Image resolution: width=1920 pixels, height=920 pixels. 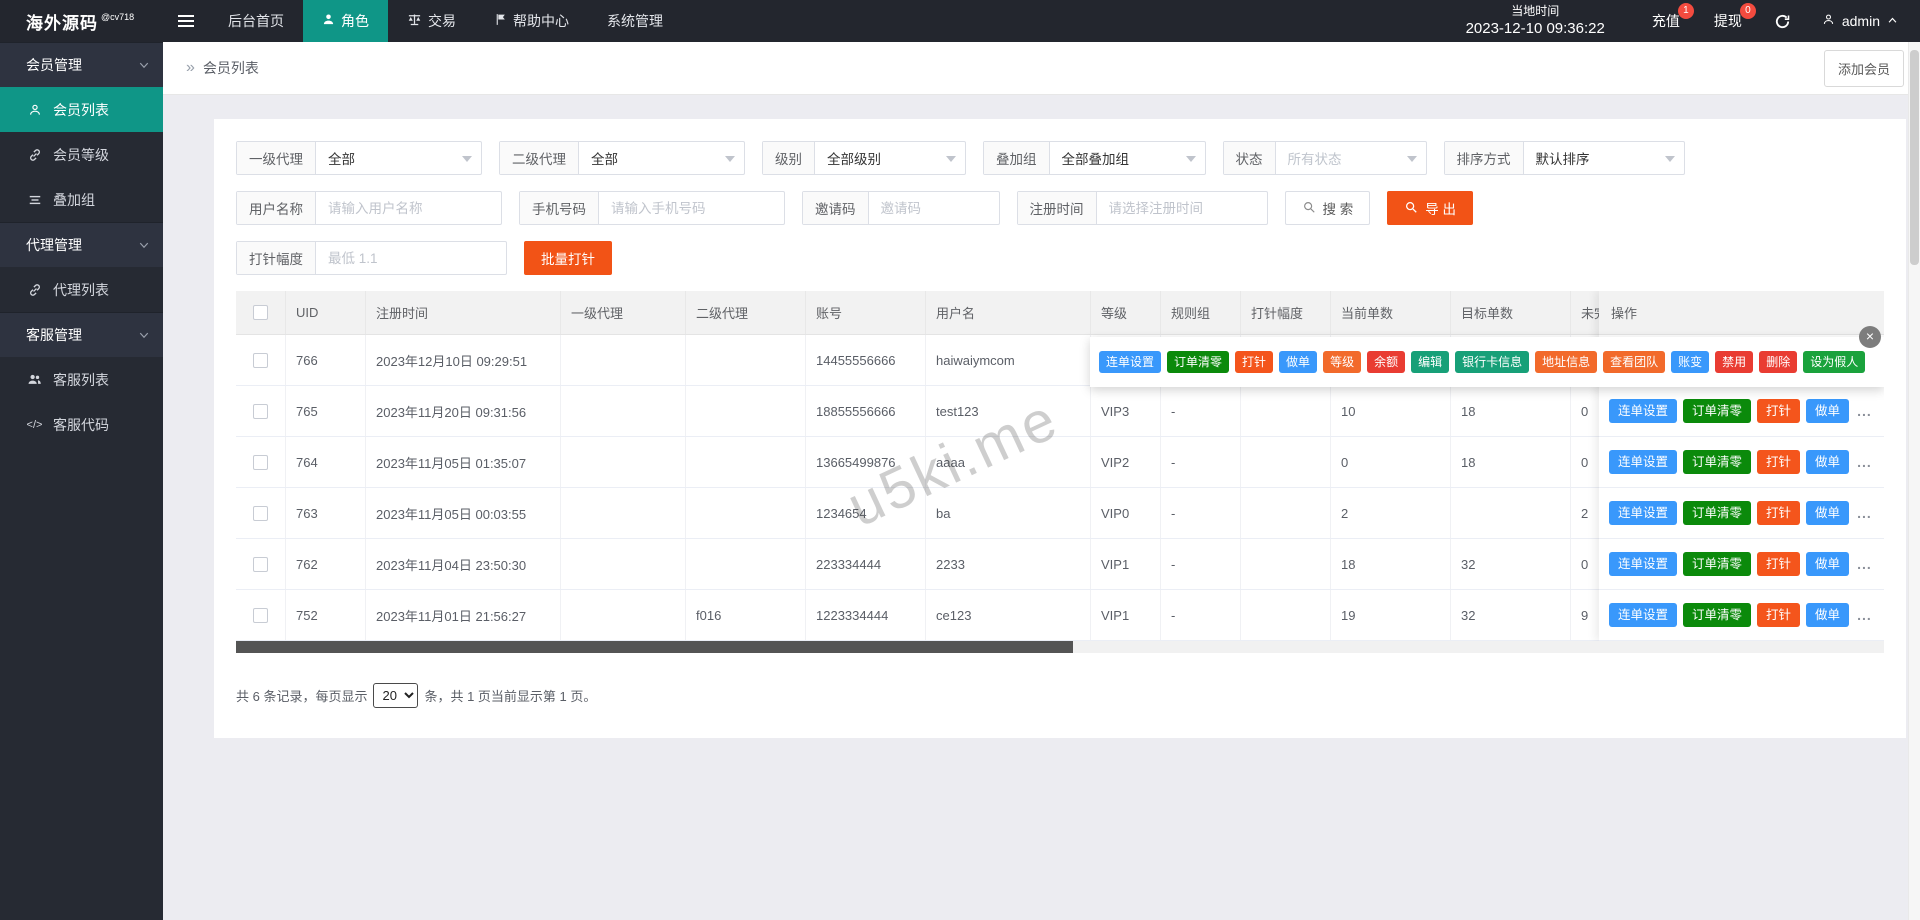 I want to click on invite-code-input, so click(x=933, y=208).